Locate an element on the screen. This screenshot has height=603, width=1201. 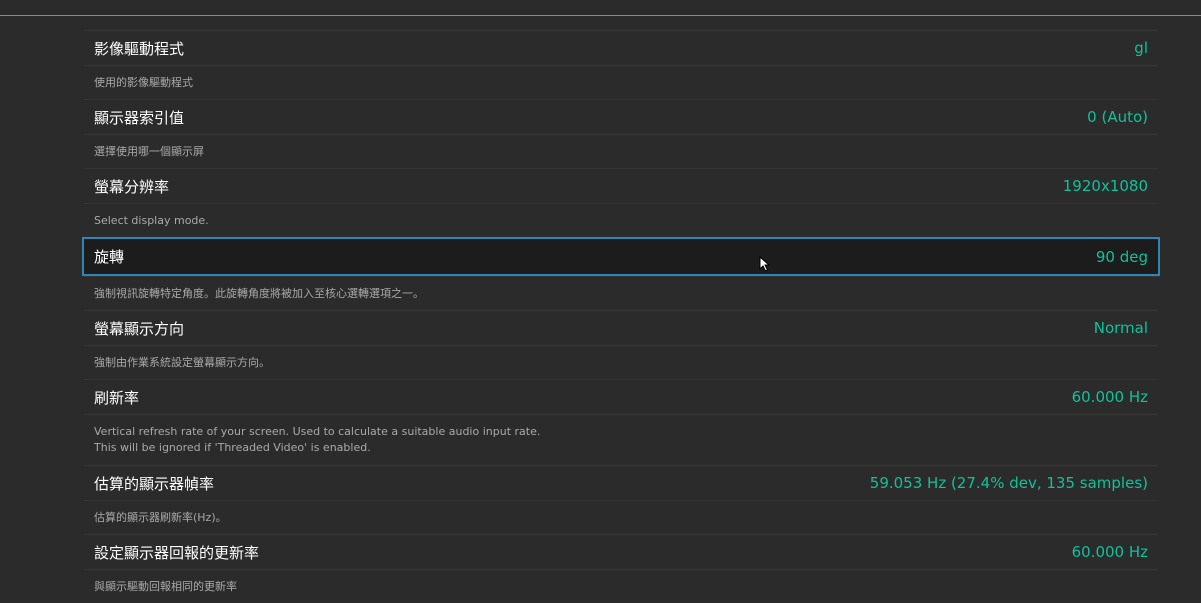
setting-value: 90 deg is located at coordinates (1121, 256).